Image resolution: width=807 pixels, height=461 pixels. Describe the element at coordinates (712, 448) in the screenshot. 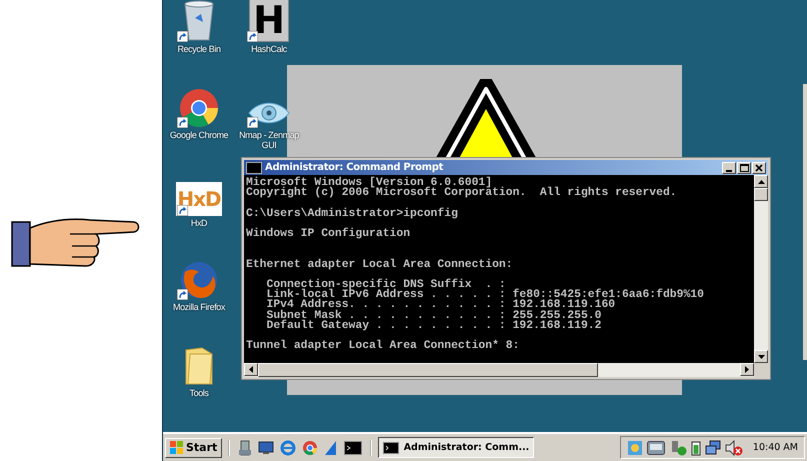

I see `network-computers-icon` at that location.